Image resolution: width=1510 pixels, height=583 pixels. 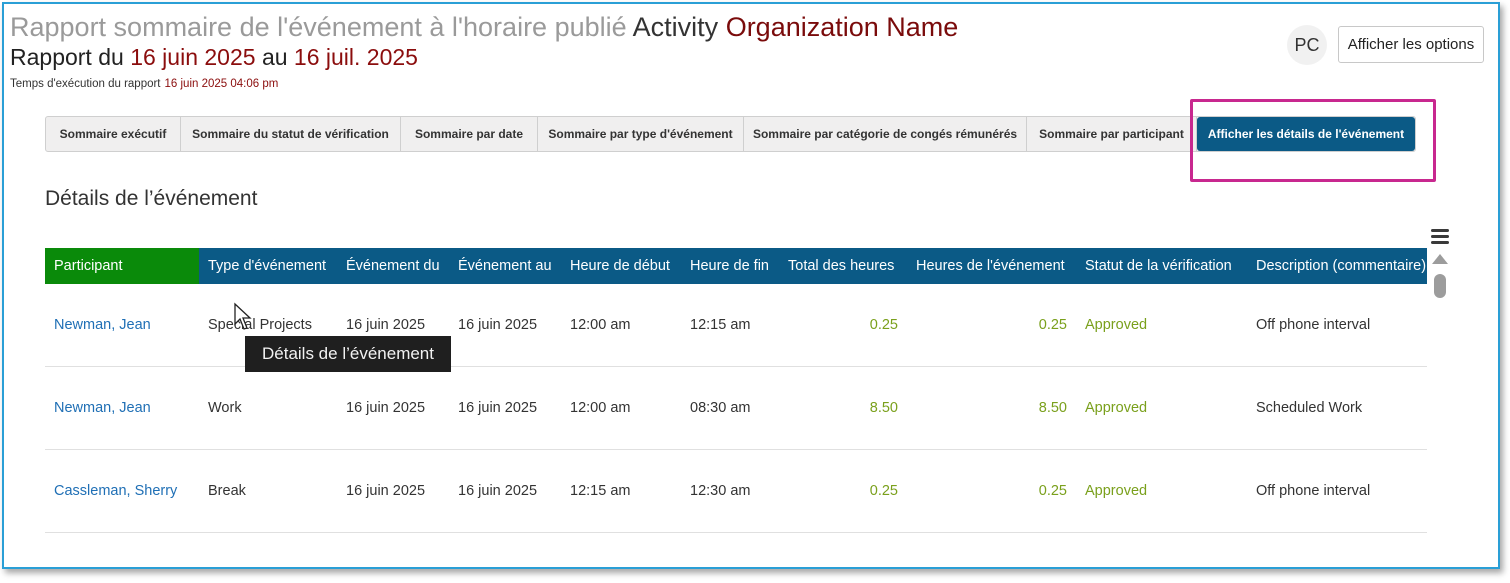 I want to click on table-cell: 12:30 am, so click(x=720, y=491).